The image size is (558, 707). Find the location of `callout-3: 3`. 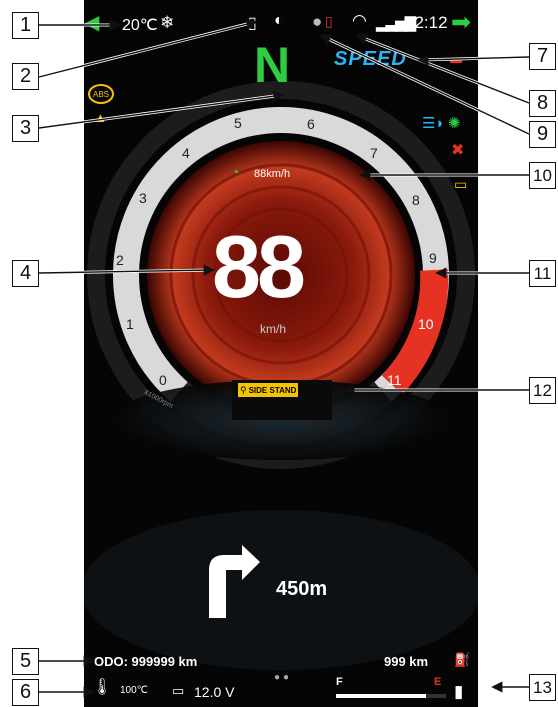

callout-3: 3 is located at coordinates (25, 128).